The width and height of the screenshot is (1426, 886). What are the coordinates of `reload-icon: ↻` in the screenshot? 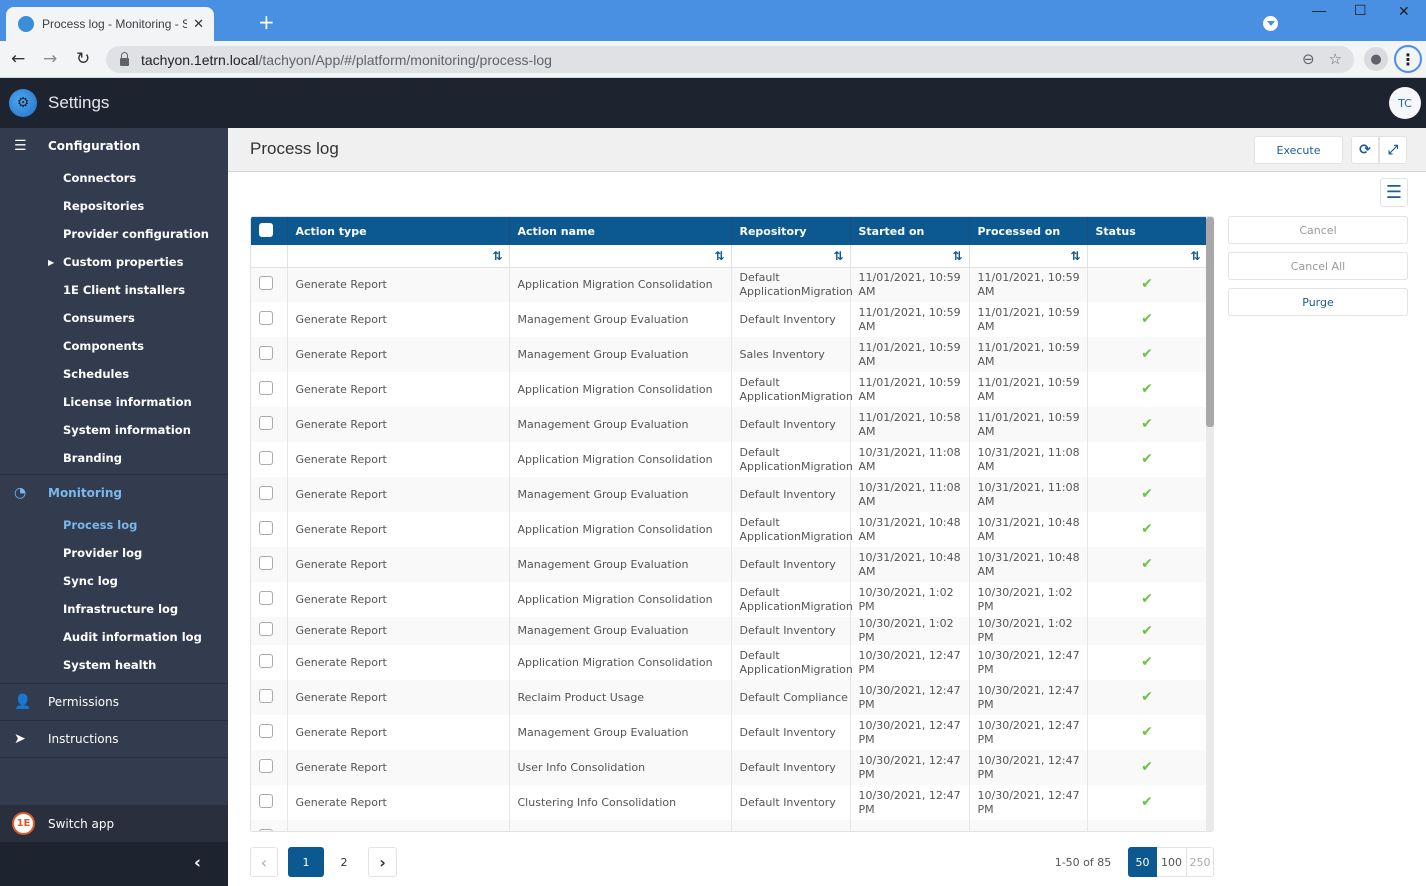 It's located at (83, 59).